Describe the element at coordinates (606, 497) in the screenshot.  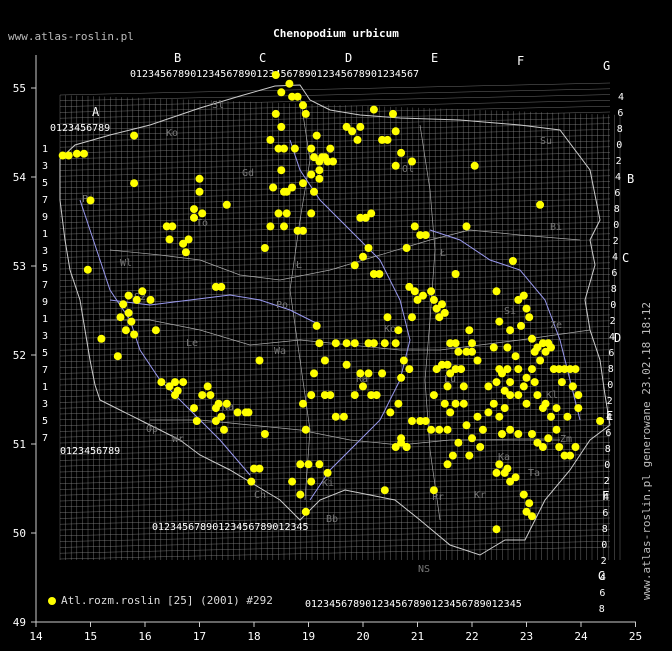
I see `grid-digit: 4` at that location.